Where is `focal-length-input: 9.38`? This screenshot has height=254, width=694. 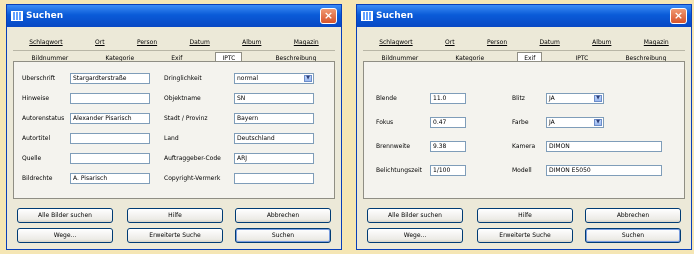 focal-length-input: 9.38 is located at coordinates (448, 146).